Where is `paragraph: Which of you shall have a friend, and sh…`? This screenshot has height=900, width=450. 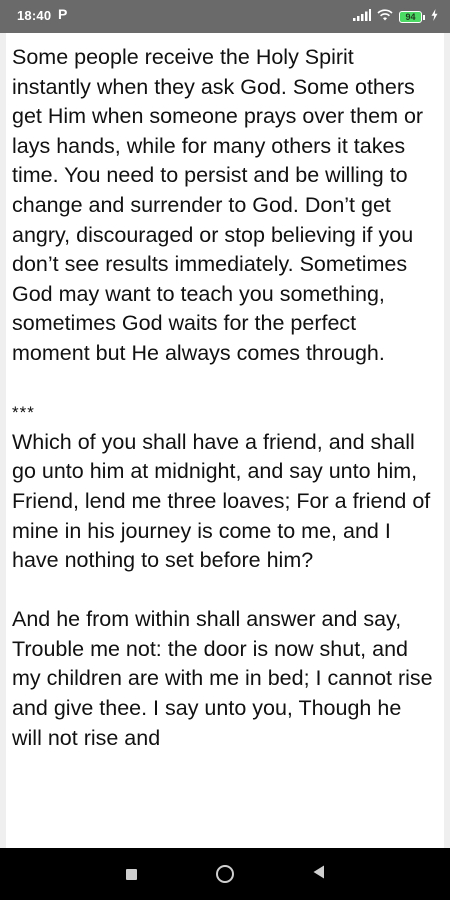 paragraph: Which of you shall have a friend, and sh… is located at coordinates (221, 501).